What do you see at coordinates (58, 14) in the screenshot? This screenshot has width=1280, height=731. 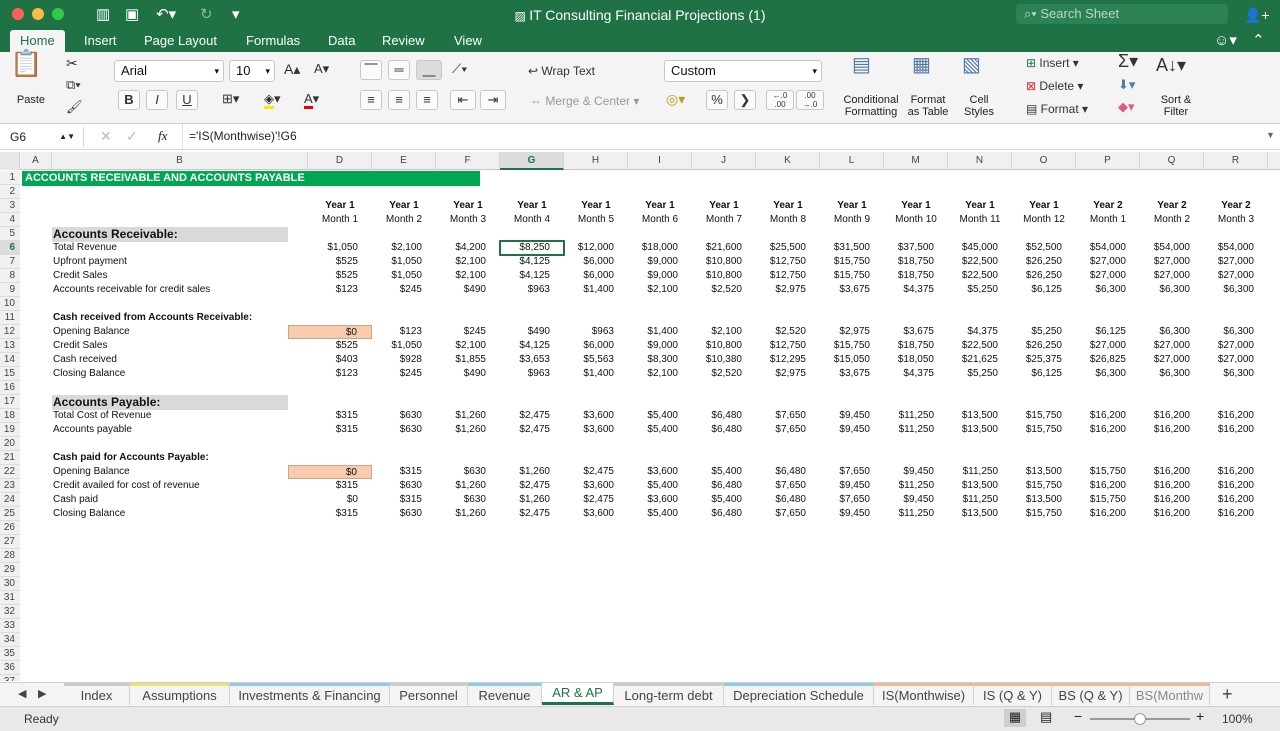 I see `zoom-window-button` at bounding box center [58, 14].